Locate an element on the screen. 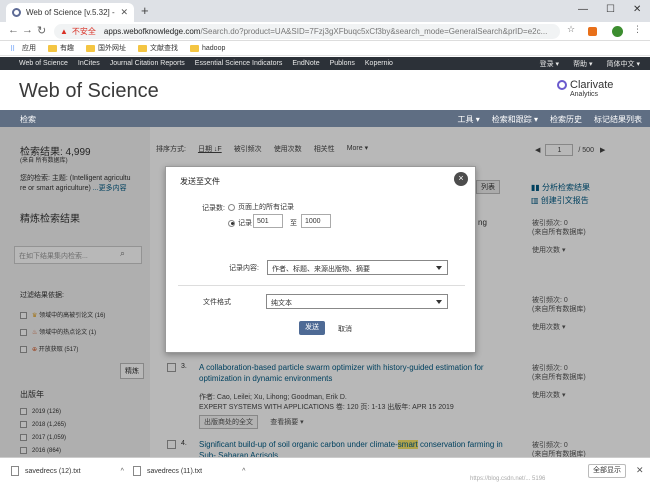 Image resolution: width=650 pixels, height=486 pixels. browser-tab: Web of Science [v.5.32] - 所有数 ✕ is located at coordinates (70, 12).